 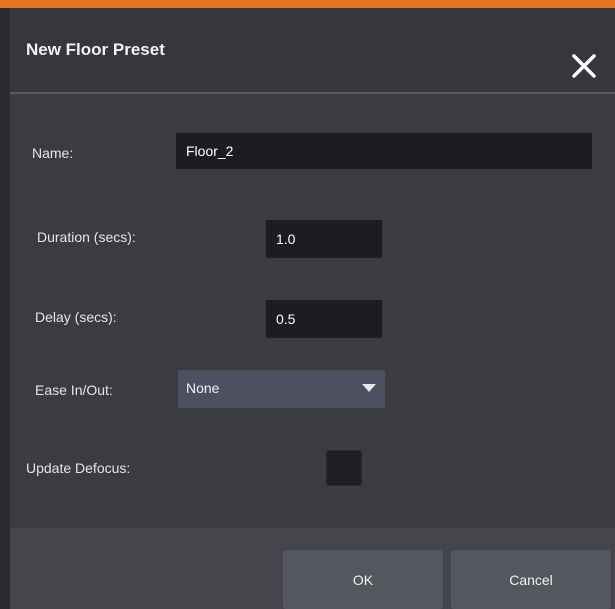 I want to click on duration-input, so click(x=324, y=239).